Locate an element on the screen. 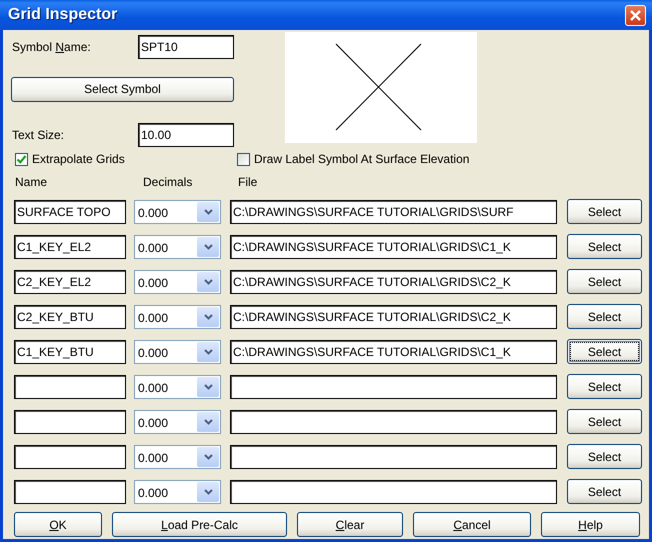 This screenshot has height=542, width=652. name-field: SURFACE TOPO is located at coordinates (70, 212).